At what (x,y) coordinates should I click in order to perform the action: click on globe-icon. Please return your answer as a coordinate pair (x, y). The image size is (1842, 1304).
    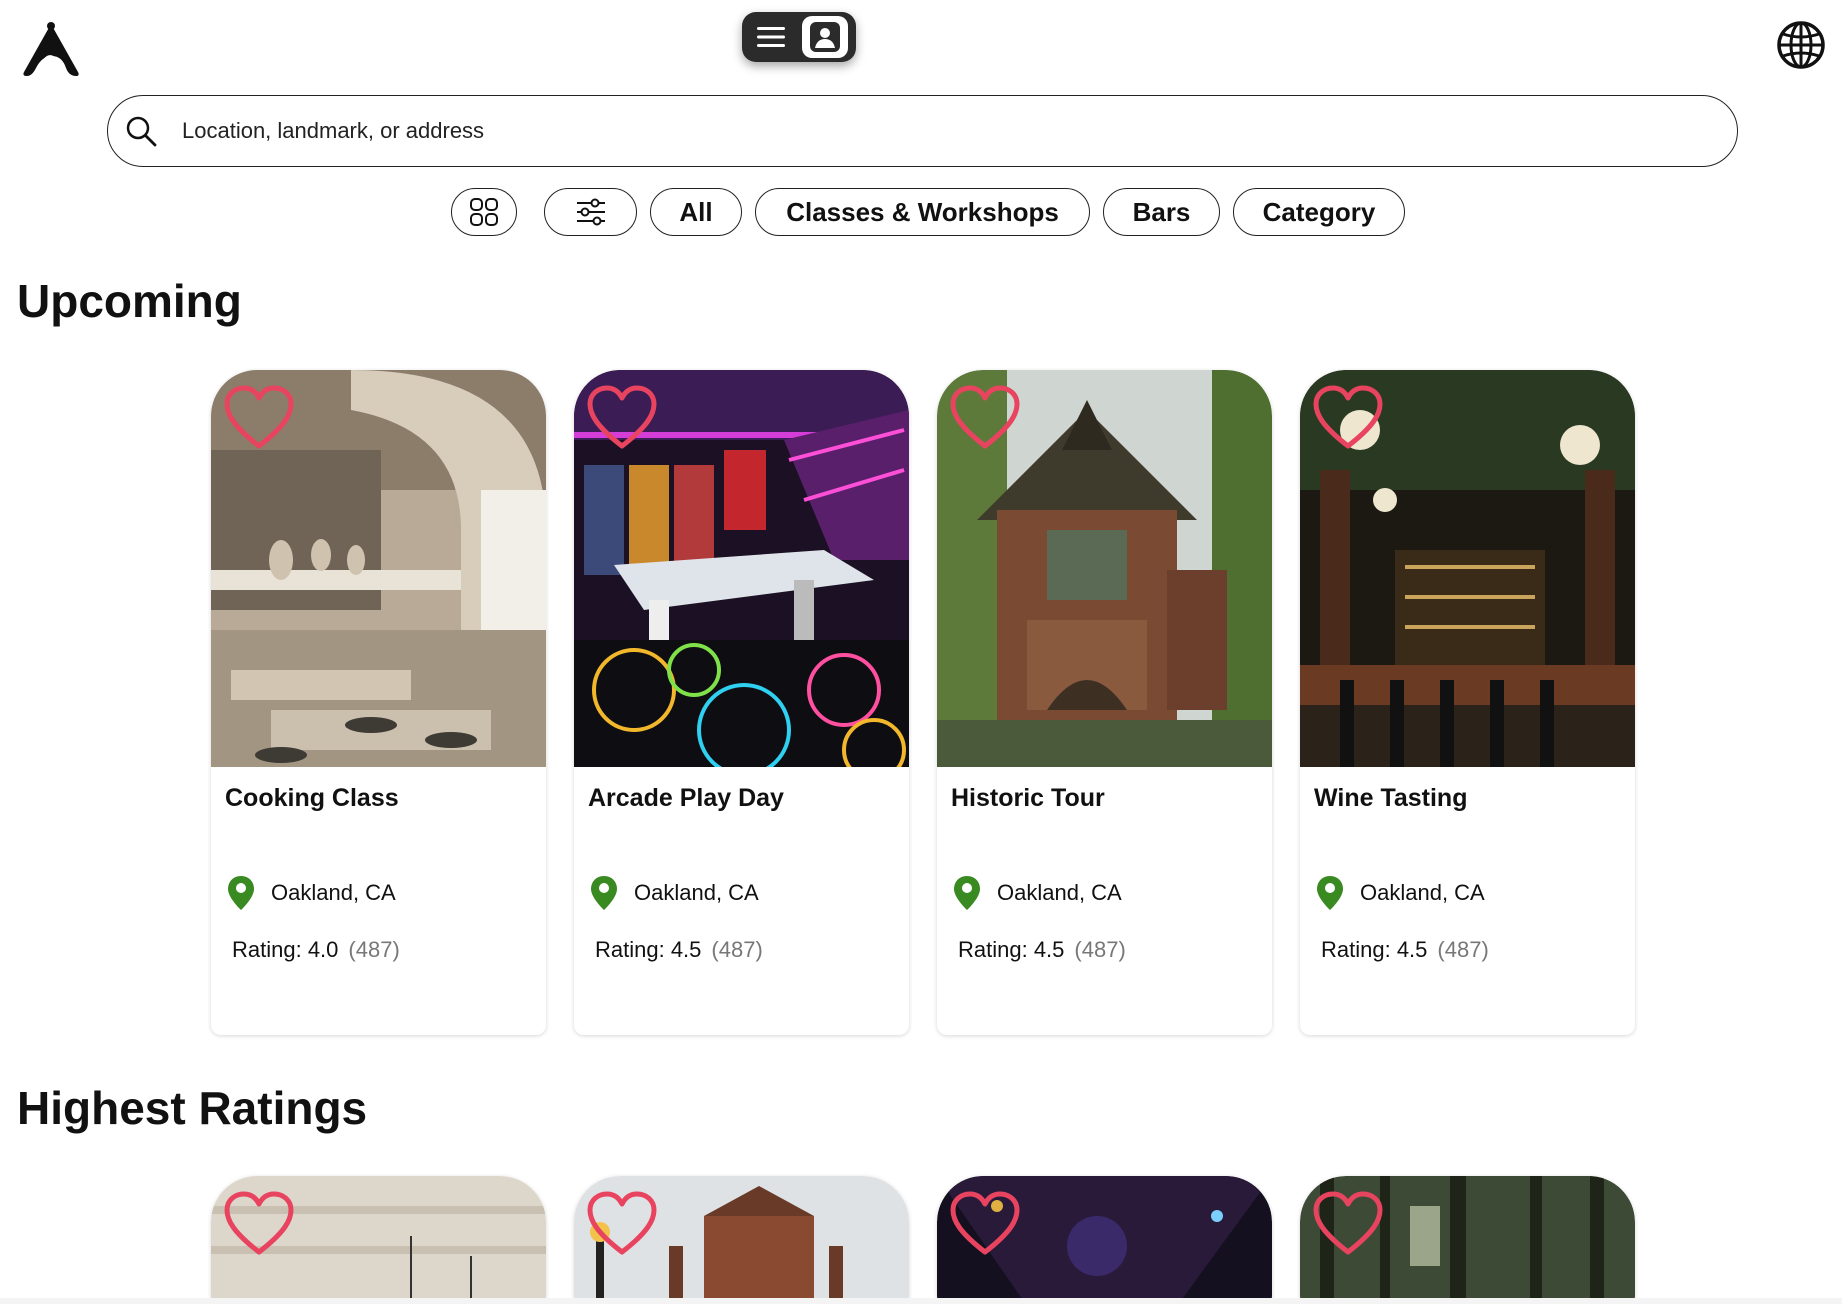
    Looking at the image, I should click on (1801, 45).